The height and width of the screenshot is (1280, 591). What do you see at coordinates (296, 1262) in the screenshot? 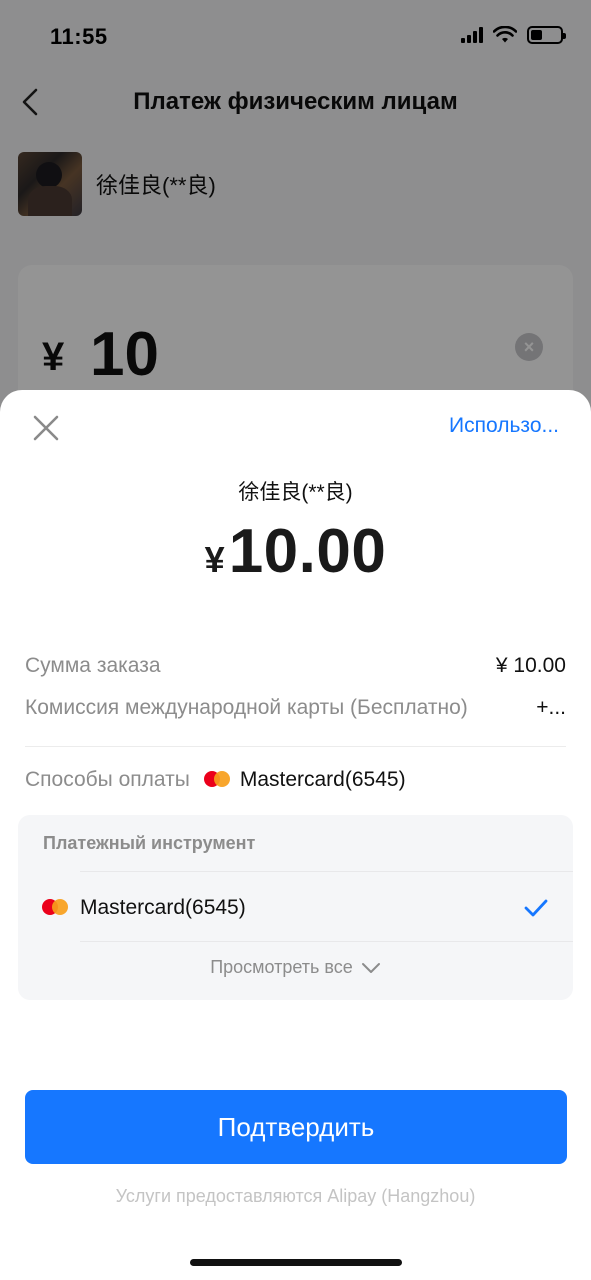
I see `home-indicator` at bounding box center [296, 1262].